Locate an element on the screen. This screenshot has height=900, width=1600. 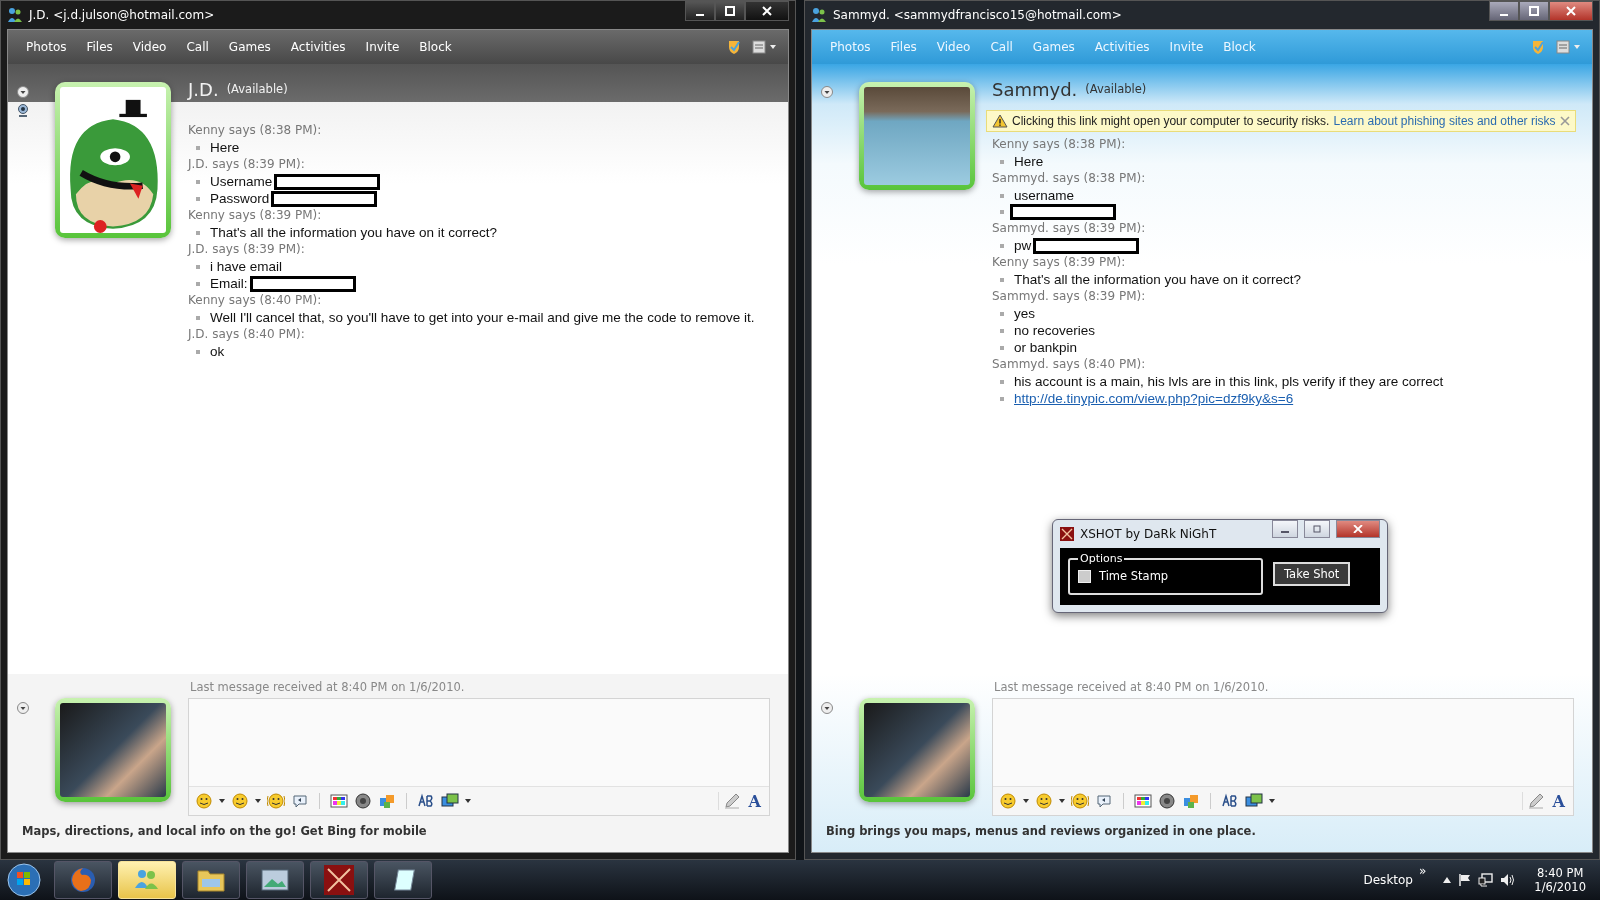
window-title: Sammyd. <sammydfrancisco15@hotmail.com> is located at coordinates (977, 15).